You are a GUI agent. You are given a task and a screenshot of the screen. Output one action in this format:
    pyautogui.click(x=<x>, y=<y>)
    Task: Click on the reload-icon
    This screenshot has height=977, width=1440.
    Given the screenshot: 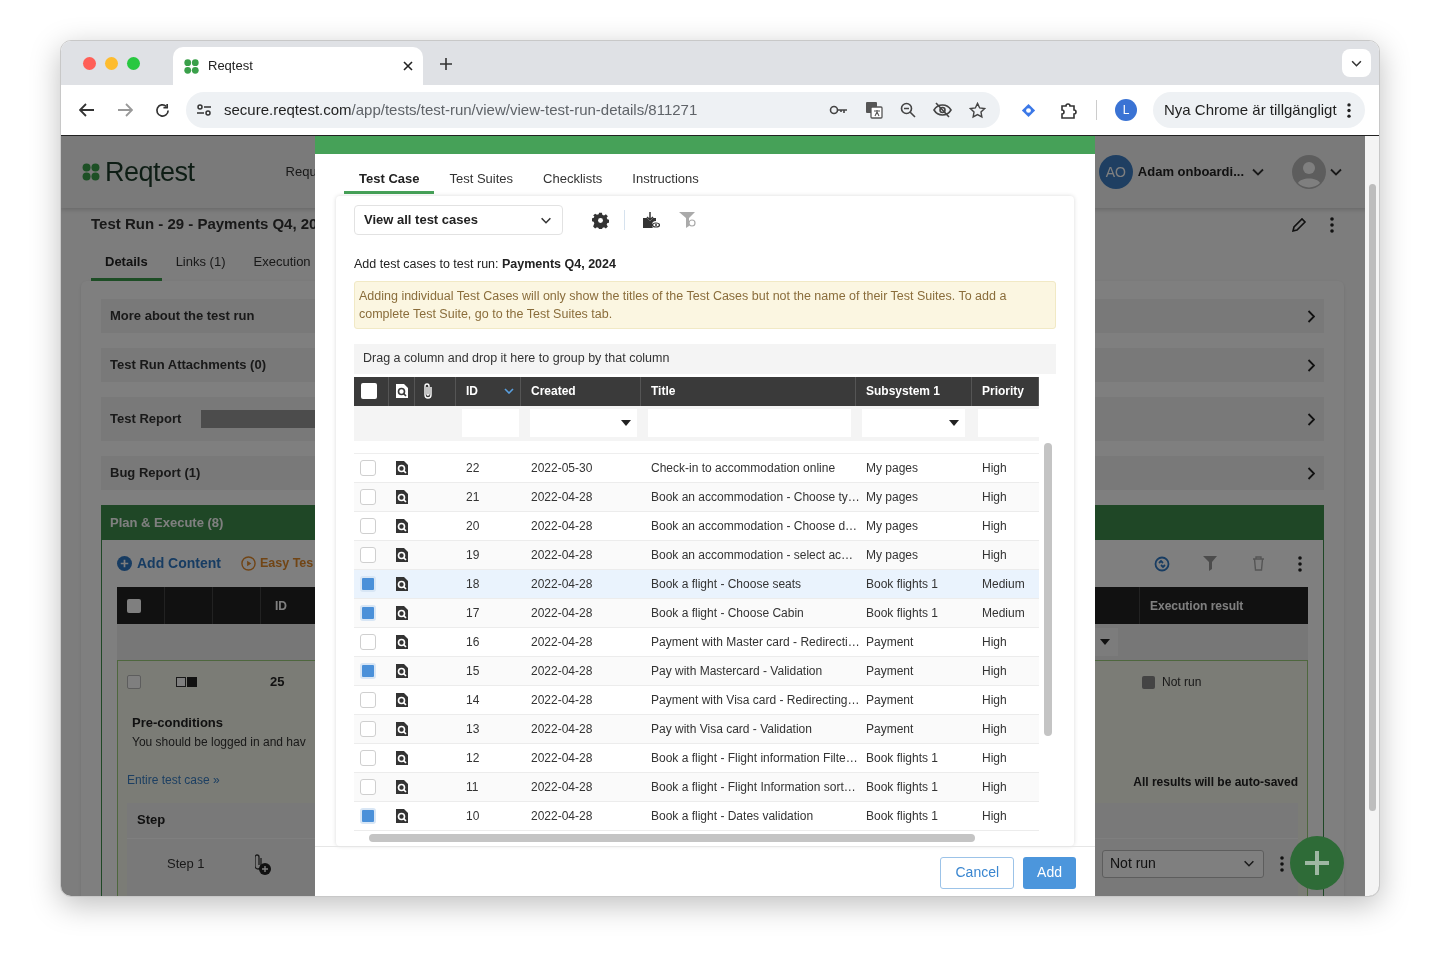 What is the action you would take?
    pyautogui.click(x=162, y=110)
    